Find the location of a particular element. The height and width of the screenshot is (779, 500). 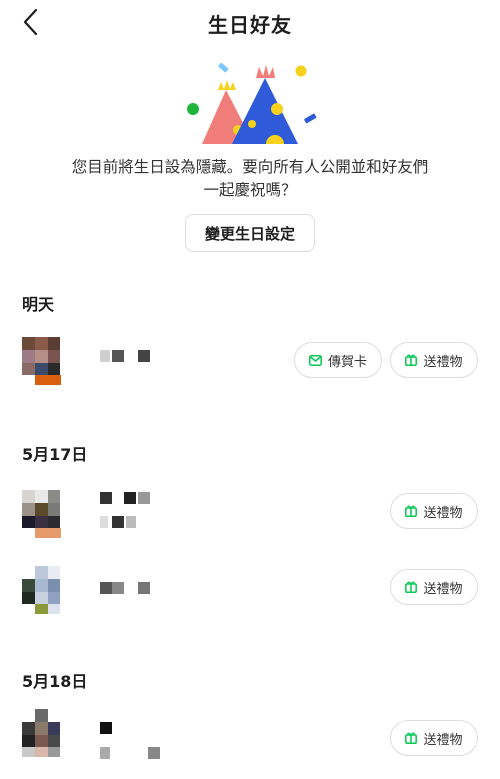

notice-line-2: 一起慶祝嗎？ is located at coordinates (250, 190).